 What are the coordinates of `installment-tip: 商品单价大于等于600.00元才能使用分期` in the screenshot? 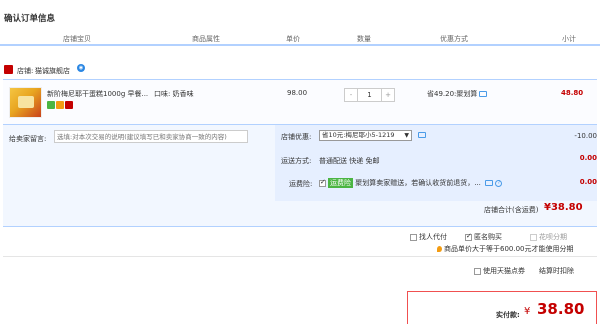 It's located at (505, 249).